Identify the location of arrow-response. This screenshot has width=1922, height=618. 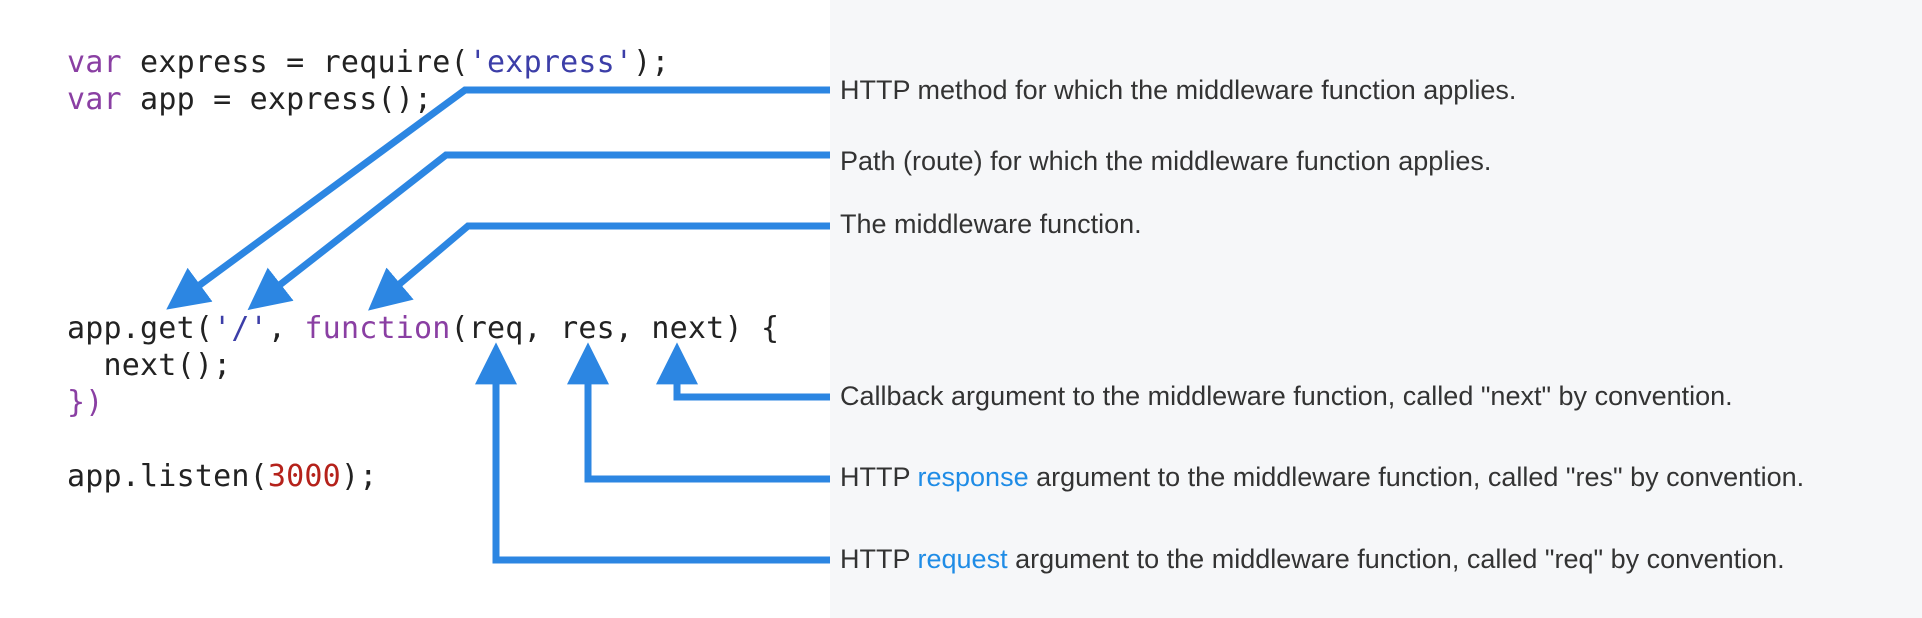
(698, 412).